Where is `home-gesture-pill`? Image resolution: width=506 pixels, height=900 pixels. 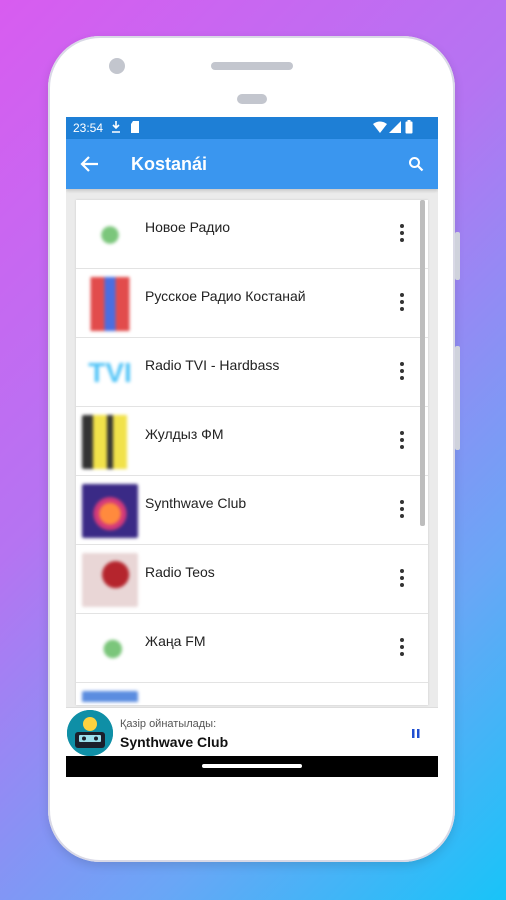
home-gesture-pill is located at coordinates (252, 766).